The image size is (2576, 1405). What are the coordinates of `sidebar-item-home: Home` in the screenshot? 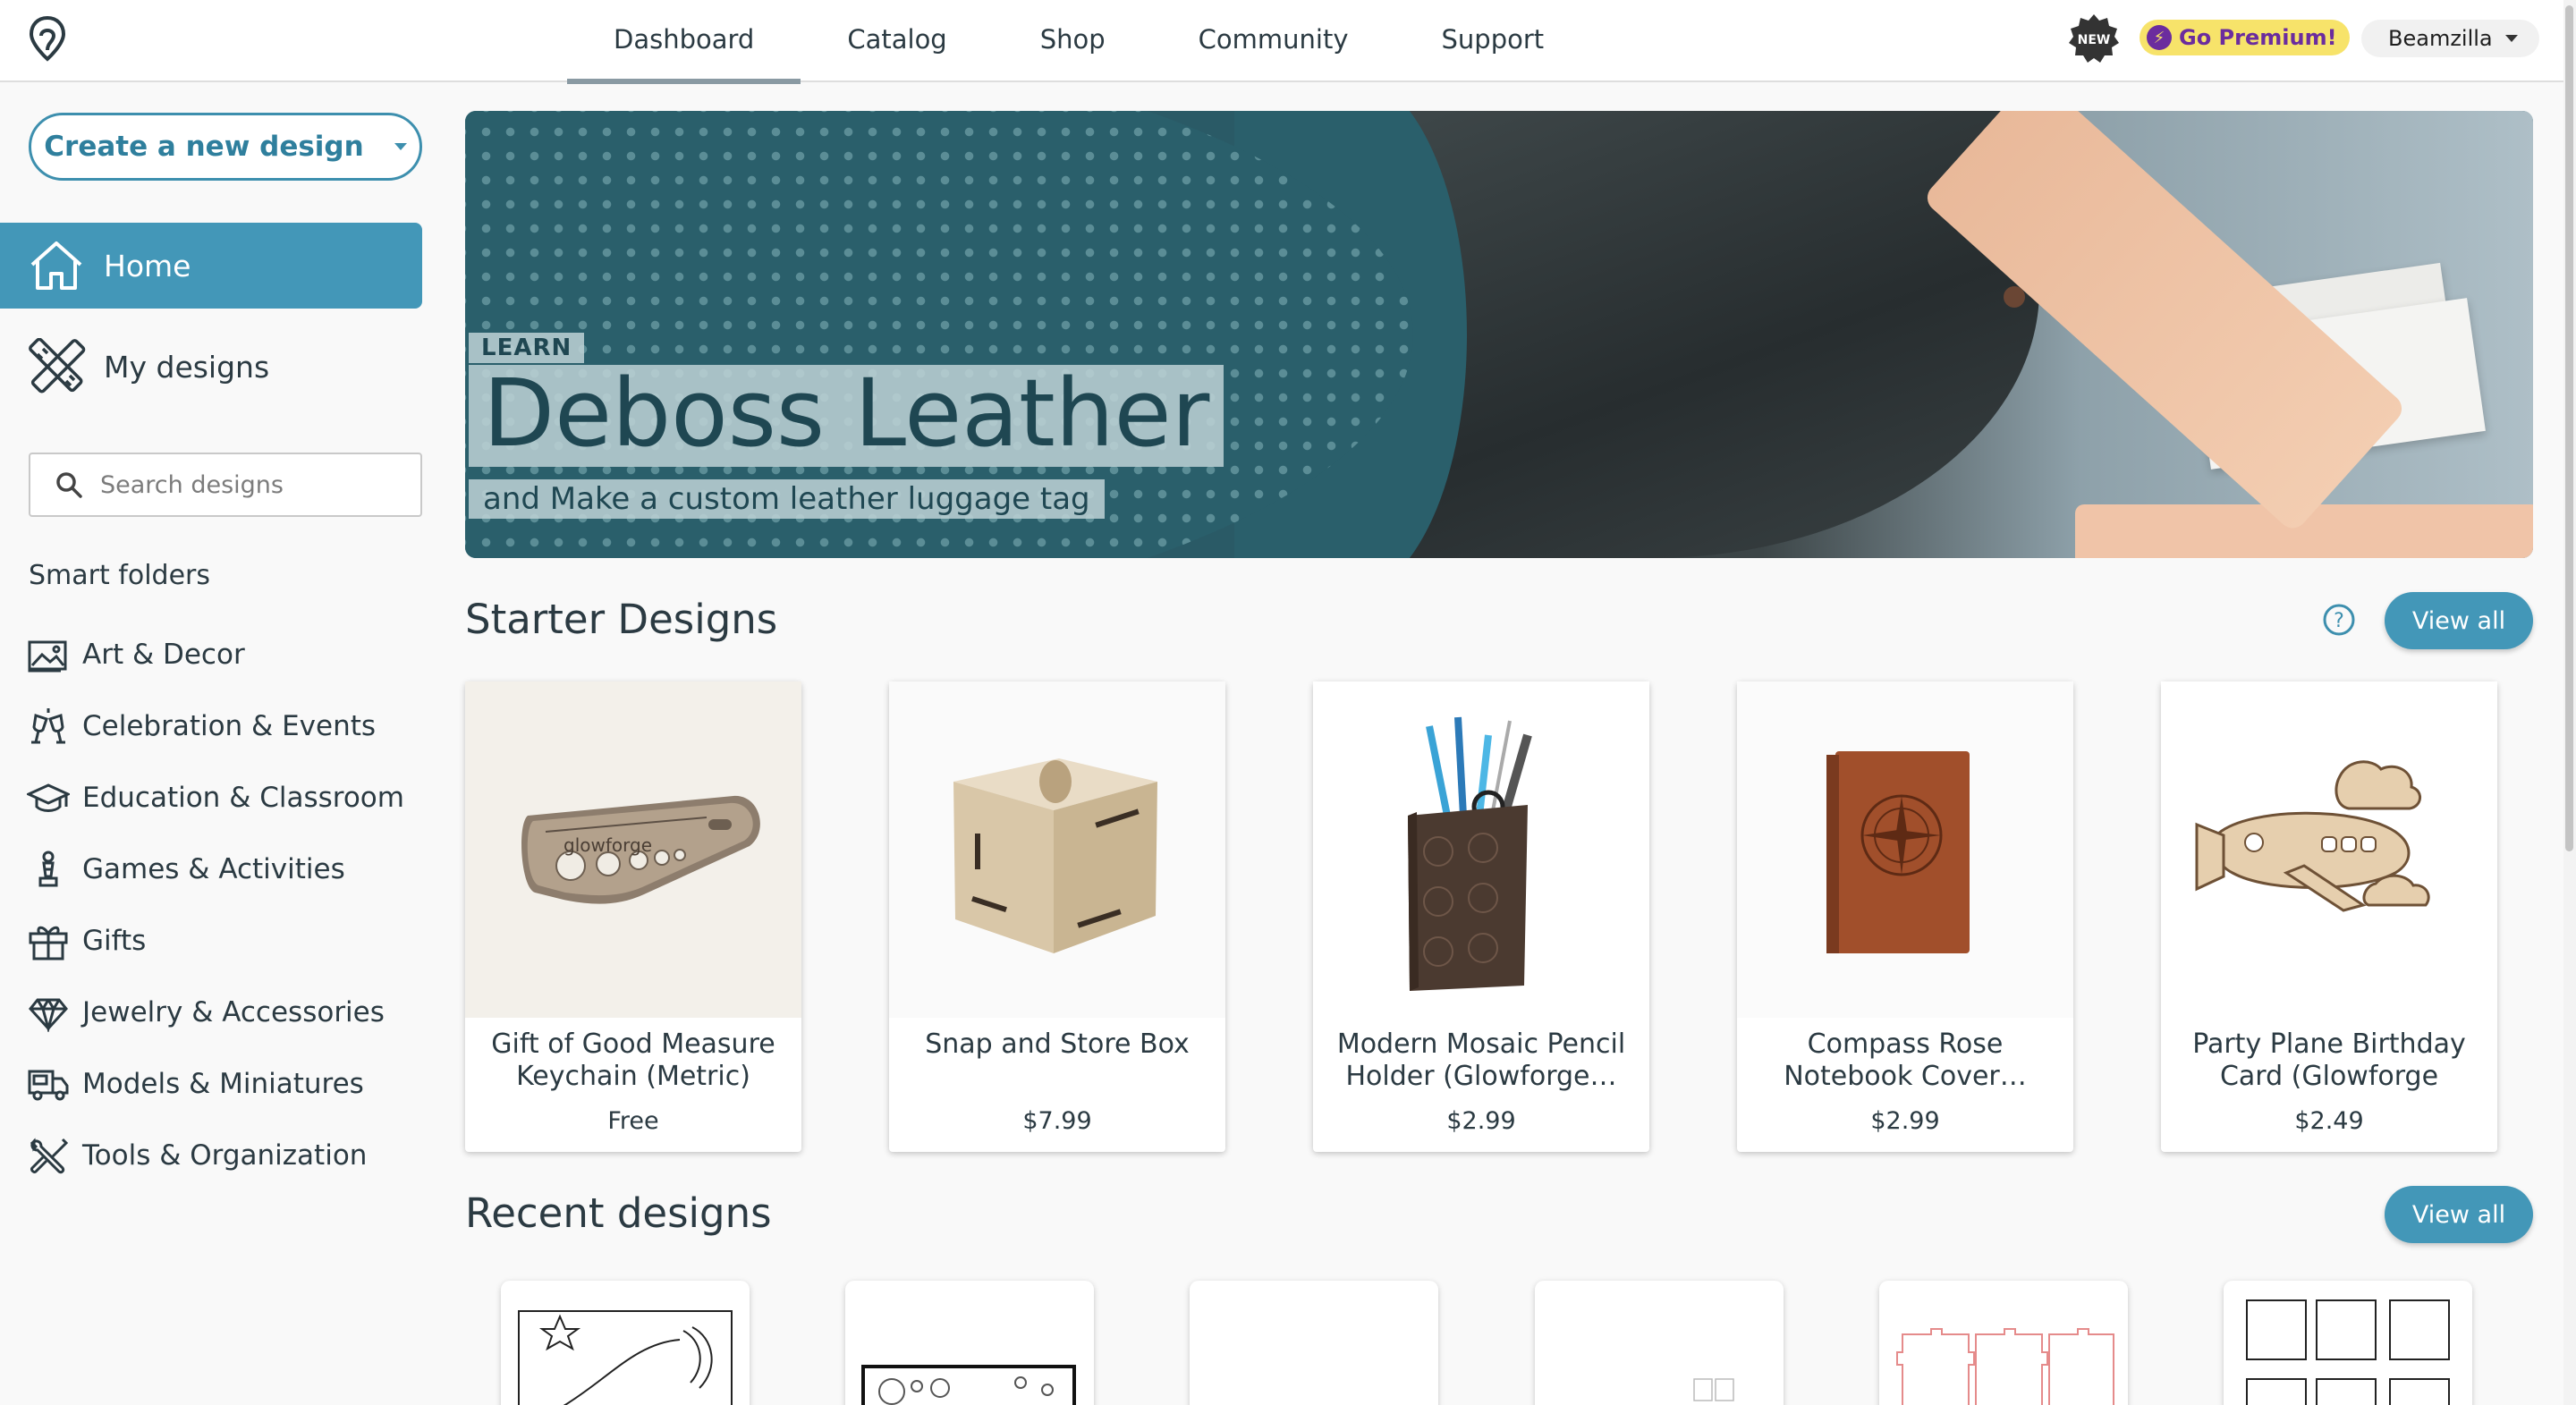 It's located at (211, 266).